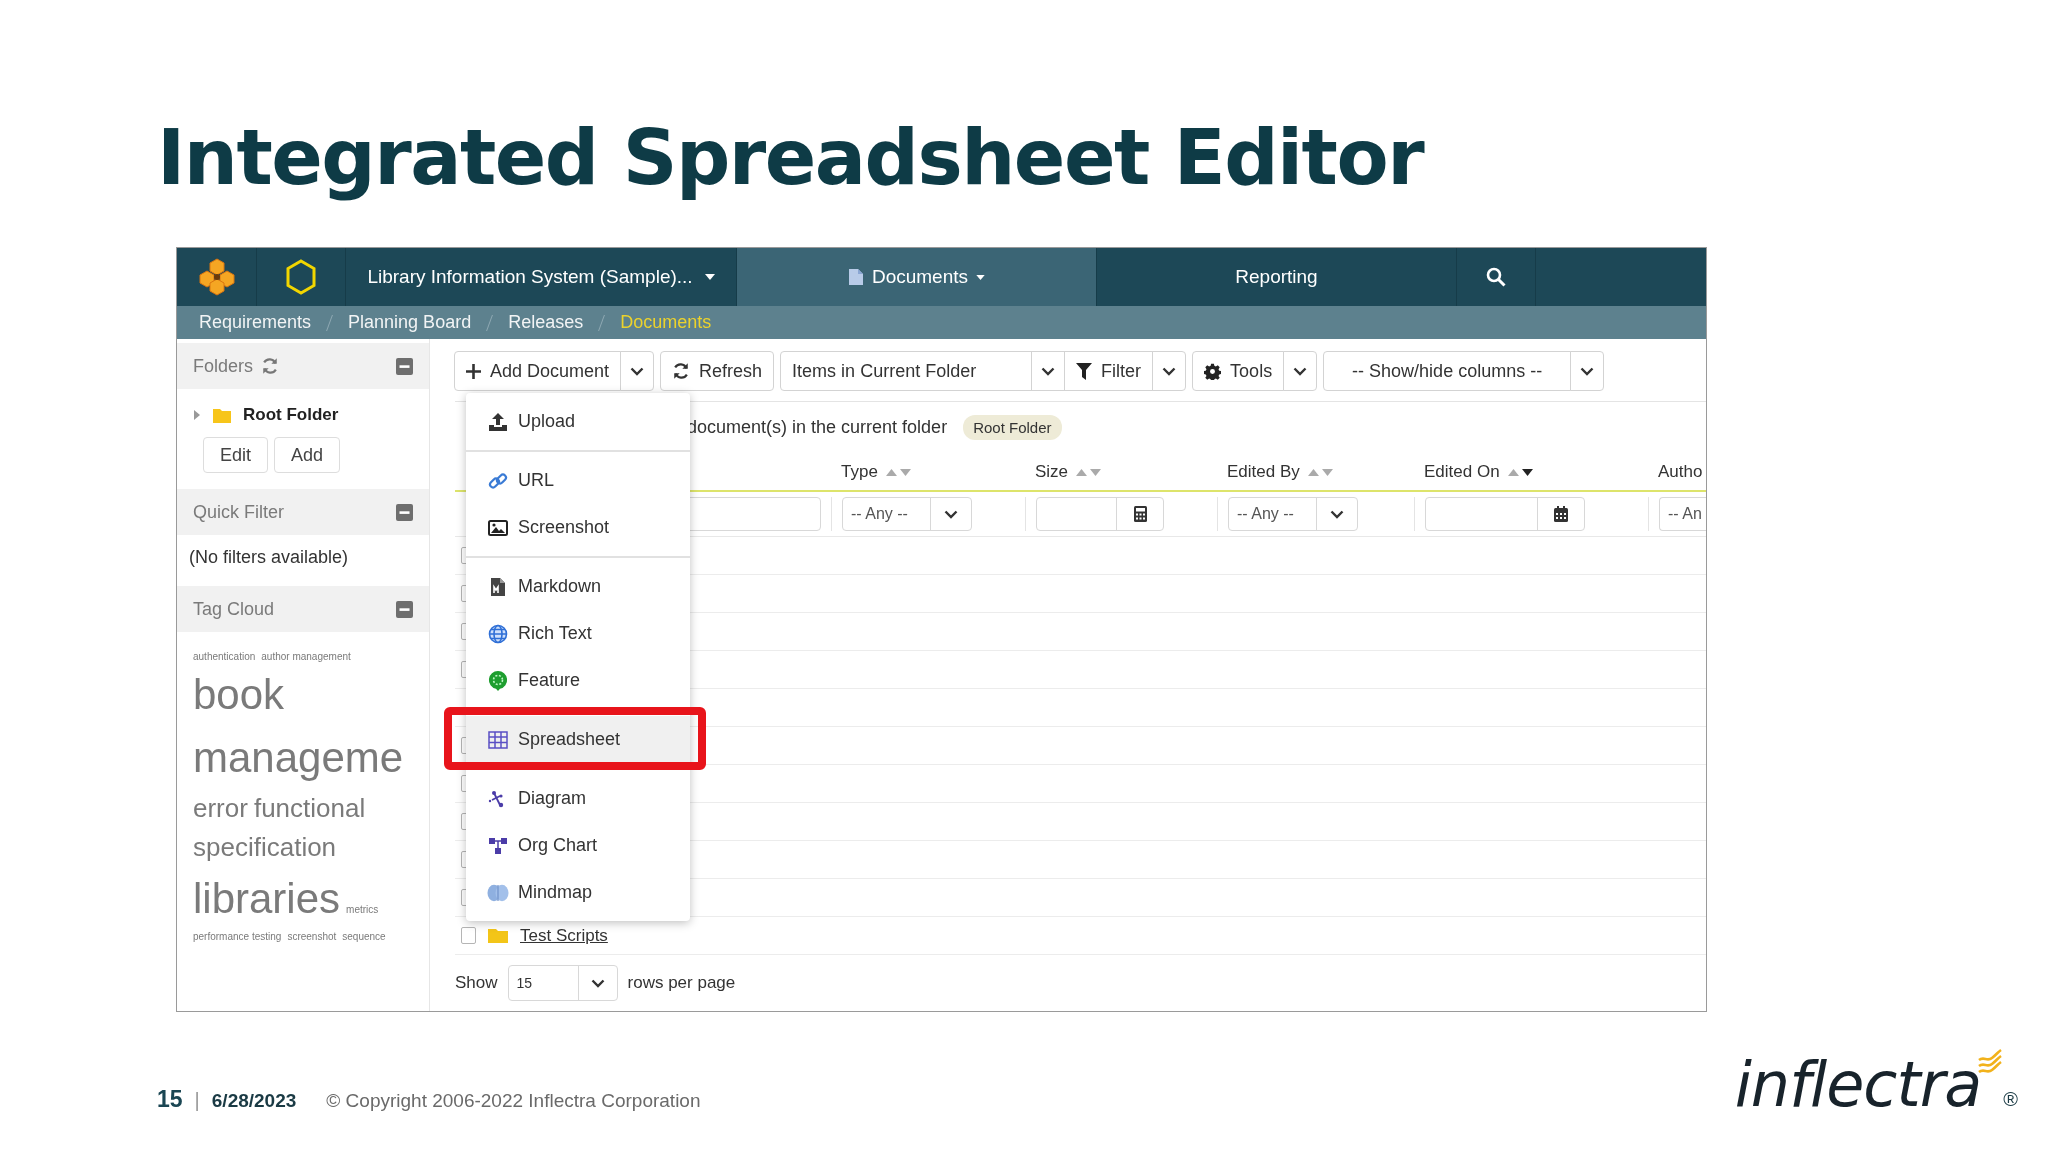 Image resolution: width=2048 pixels, height=1152 pixels. Describe the element at coordinates (1561, 514) in the screenshot. I see `calendar-icon` at that location.